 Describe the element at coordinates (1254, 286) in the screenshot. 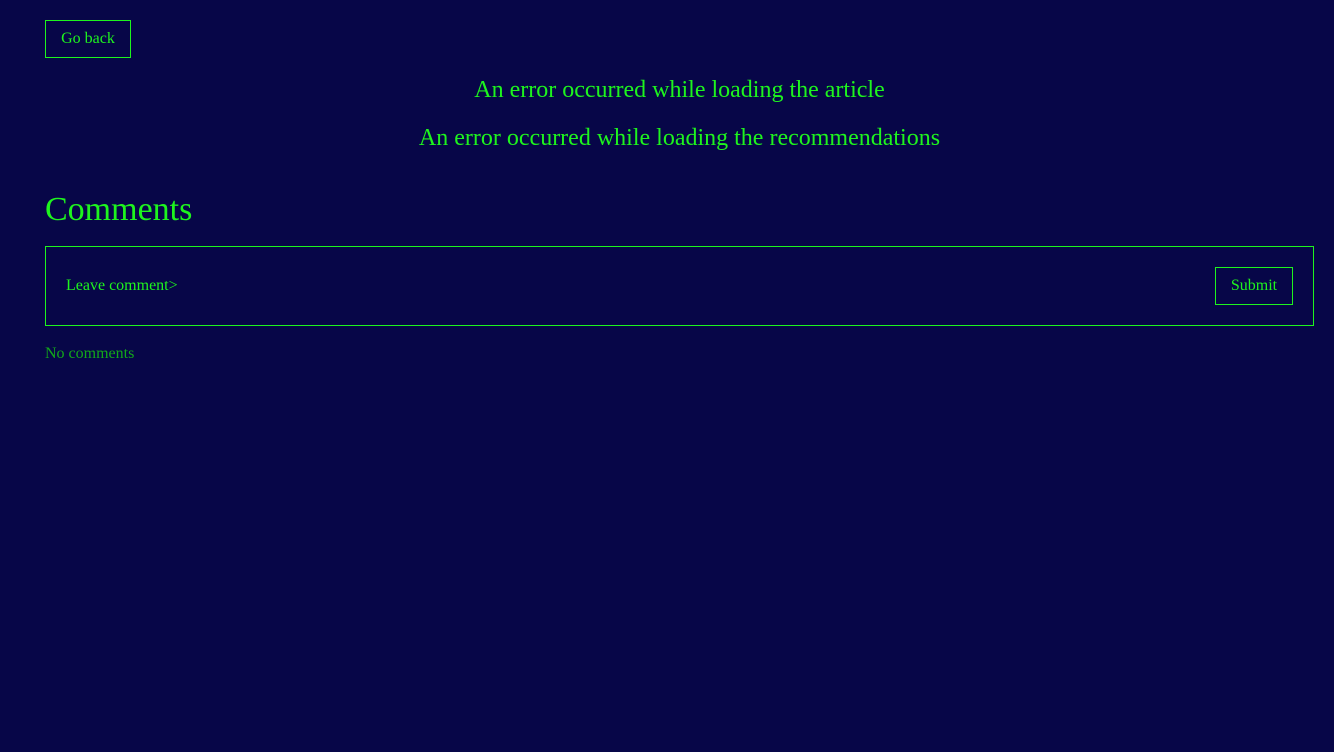

I see `submit-comment-button: Submit` at that location.